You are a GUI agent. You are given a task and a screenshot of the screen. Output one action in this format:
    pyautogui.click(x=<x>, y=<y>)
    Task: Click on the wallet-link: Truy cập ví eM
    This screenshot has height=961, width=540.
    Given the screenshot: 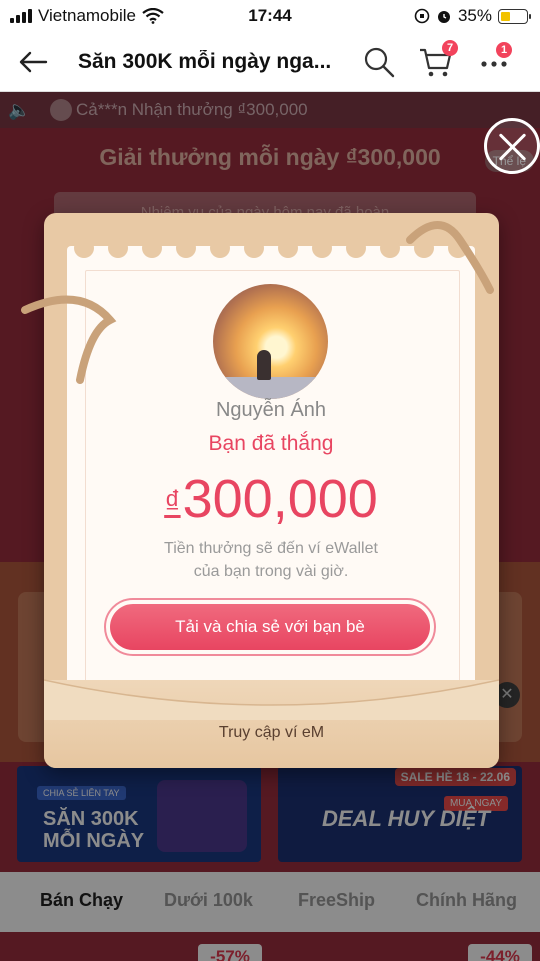 What is the action you would take?
    pyautogui.click(x=271, y=733)
    